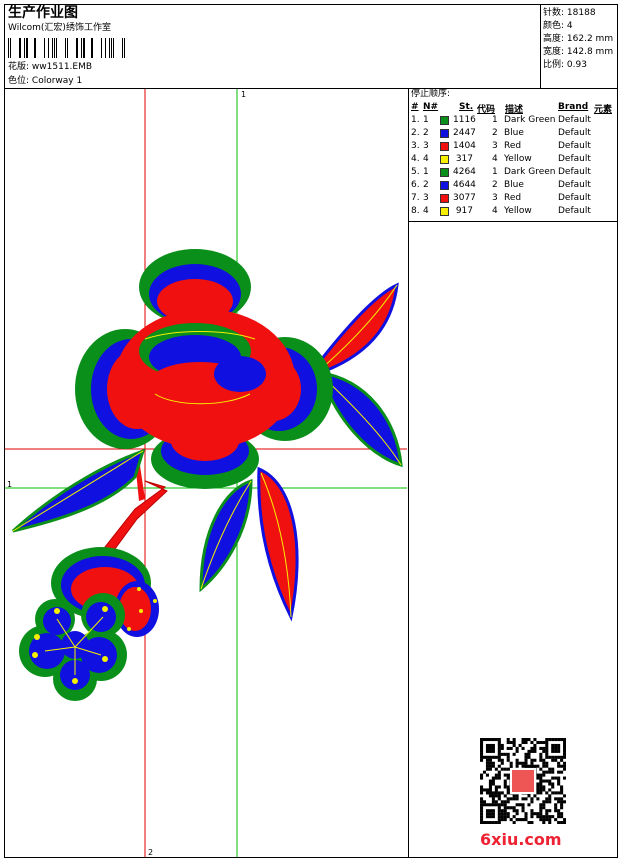 The width and height of the screenshot is (620, 860). I want to click on stop-row: 7. 3 3077 3 Red Default, so click(513, 199).